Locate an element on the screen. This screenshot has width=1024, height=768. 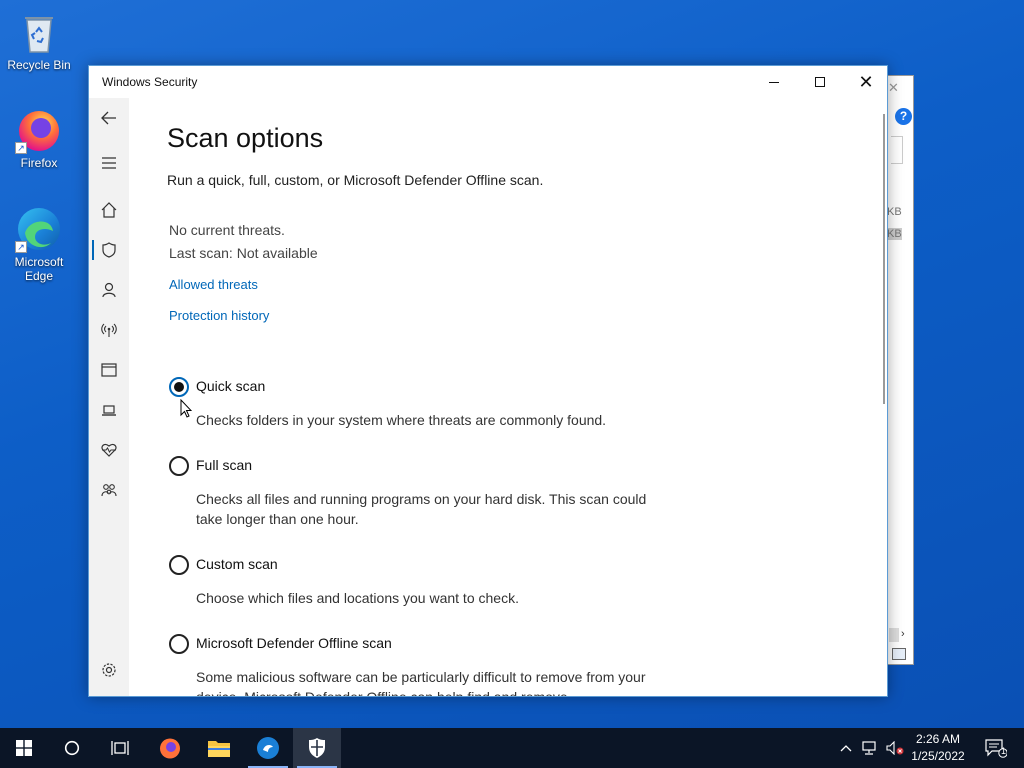
nav-device-performance is located at coordinates (109, 450).